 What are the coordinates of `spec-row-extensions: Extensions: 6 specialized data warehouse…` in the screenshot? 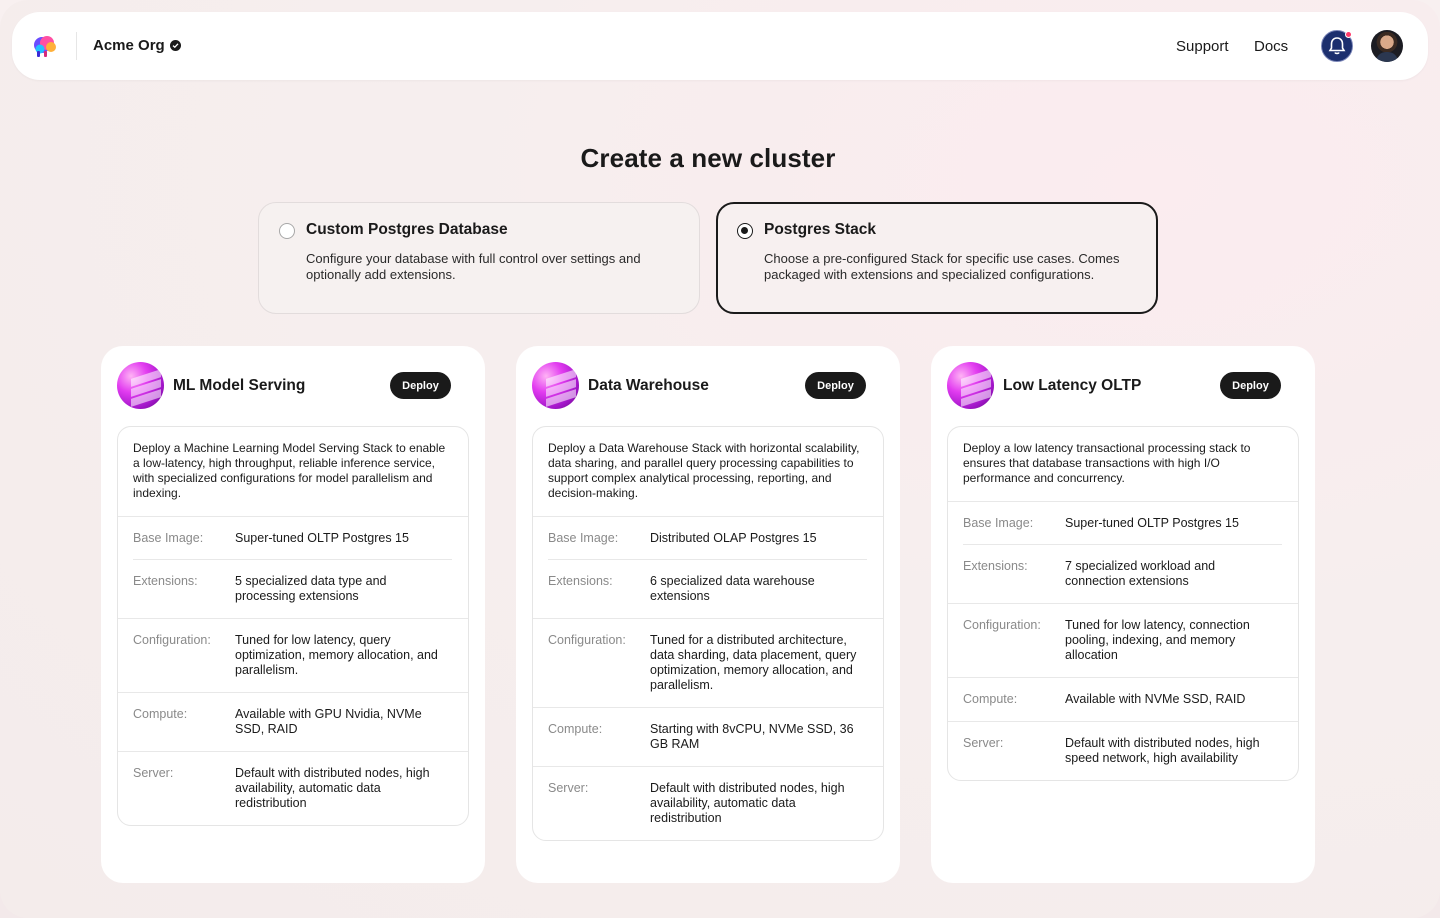 It's located at (708, 589).